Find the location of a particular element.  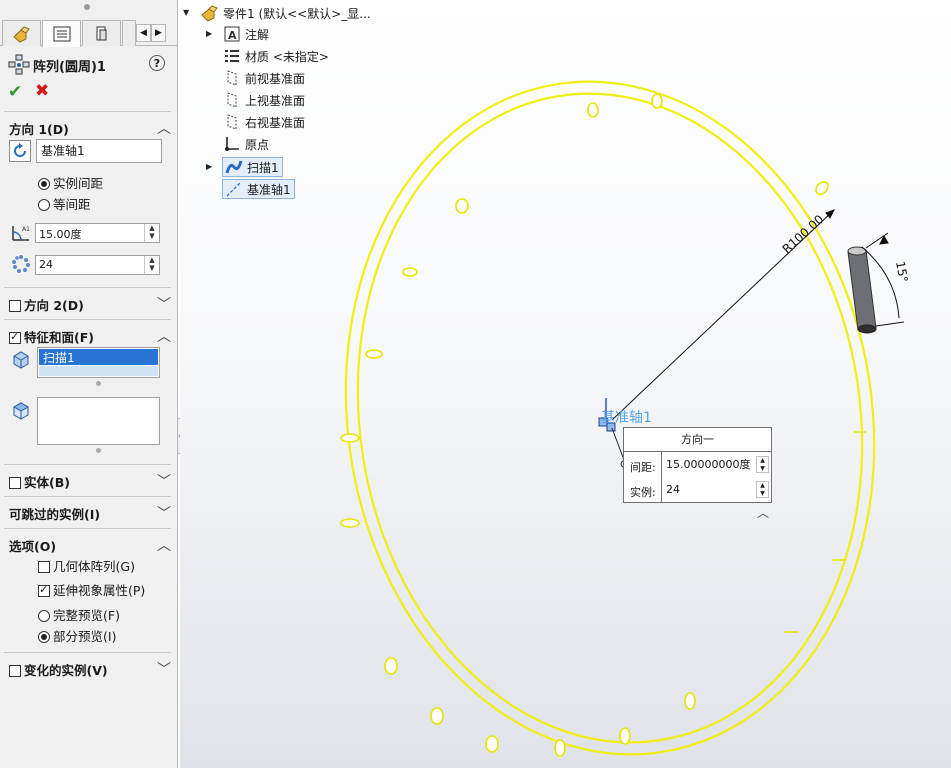

popup-spacing-field: 15.00000000度 ▲ ▼ is located at coordinates (717, 465).